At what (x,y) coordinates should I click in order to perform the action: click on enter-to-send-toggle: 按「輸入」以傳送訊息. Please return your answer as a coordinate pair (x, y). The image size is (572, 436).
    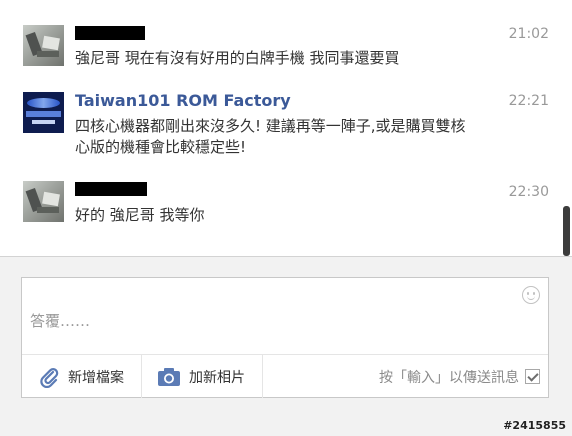
    Looking at the image, I should click on (459, 376).